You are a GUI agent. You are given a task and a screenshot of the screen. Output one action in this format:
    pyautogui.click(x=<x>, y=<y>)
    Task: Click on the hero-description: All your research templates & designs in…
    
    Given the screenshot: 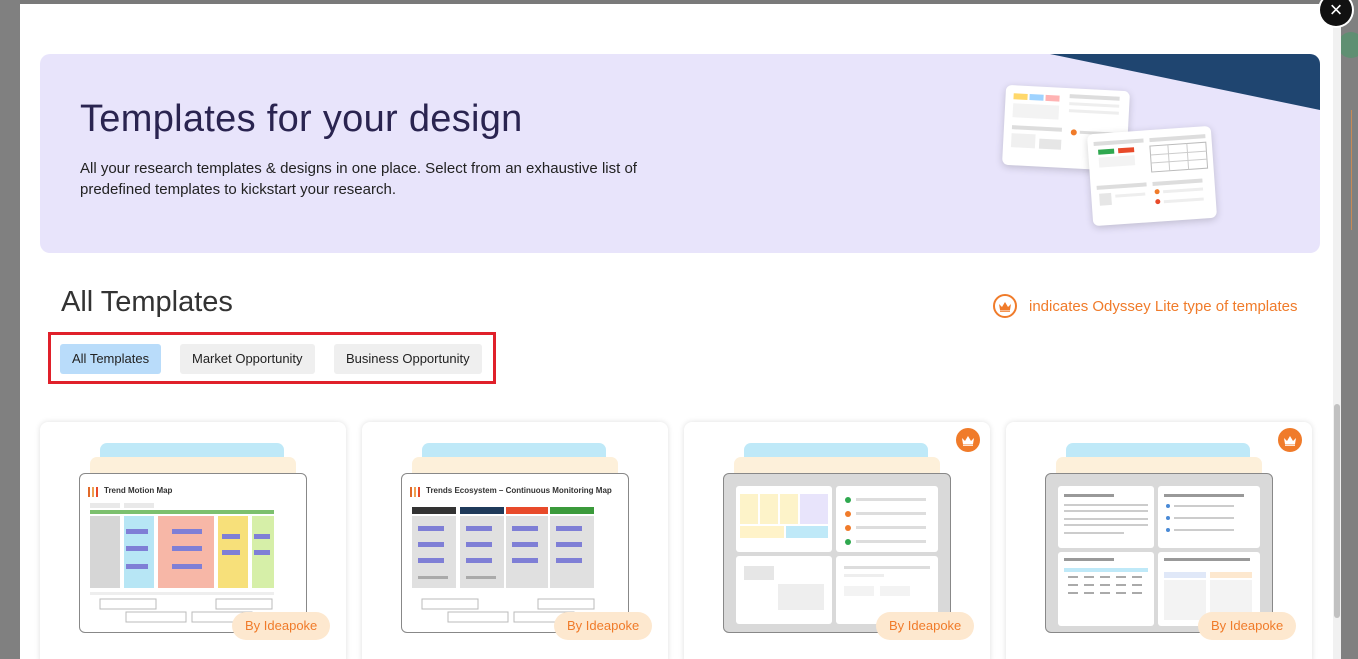 What is the action you would take?
    pyautogui.click(x=358, y=179)
    